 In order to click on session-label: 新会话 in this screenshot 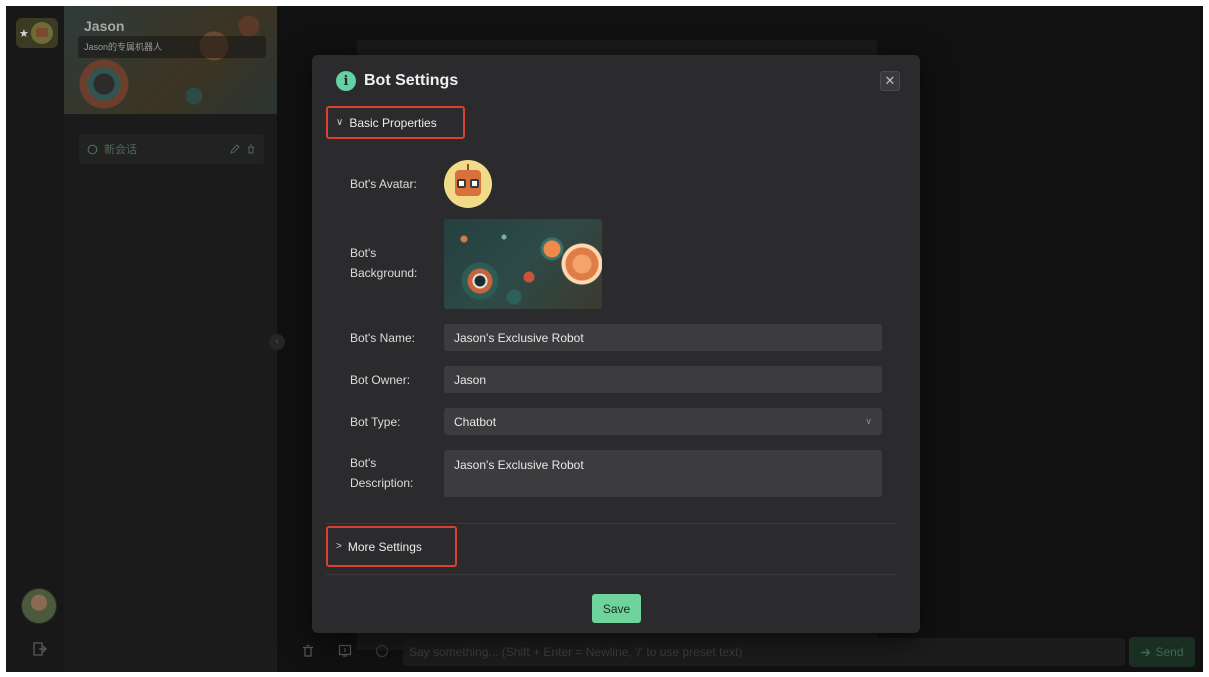, I will do `click(120, 150)`.